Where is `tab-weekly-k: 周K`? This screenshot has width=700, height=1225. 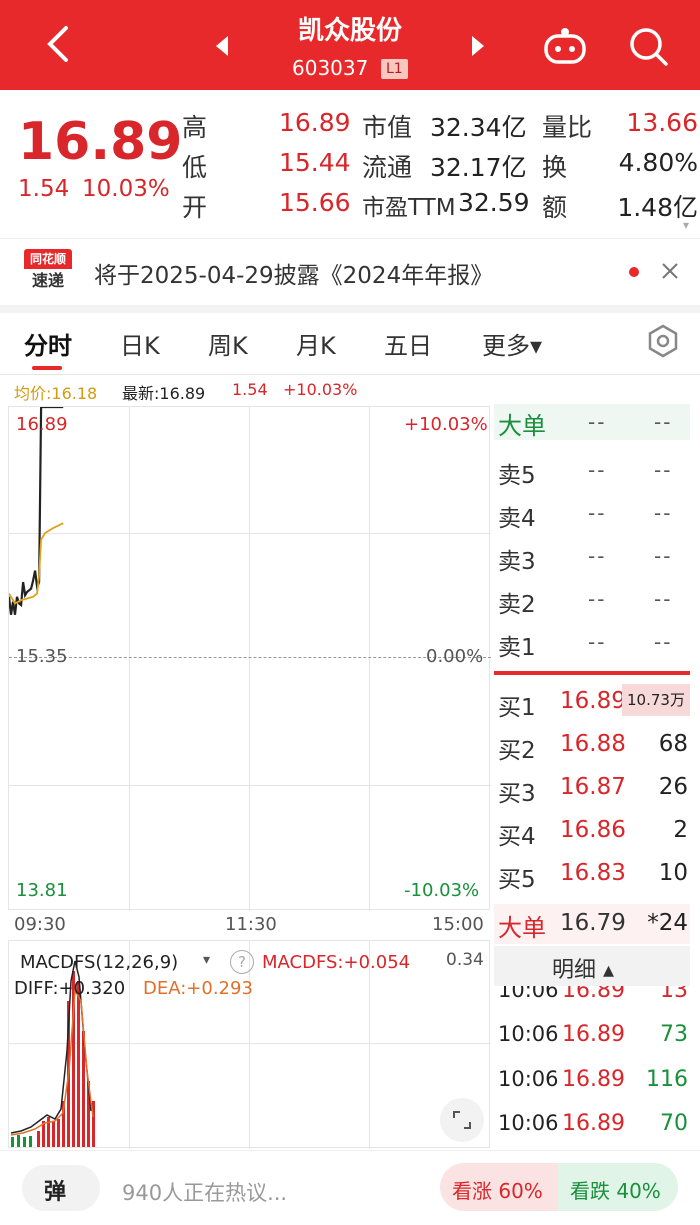 tab-weekly-k: 周K is located at coordinates (228, 343).